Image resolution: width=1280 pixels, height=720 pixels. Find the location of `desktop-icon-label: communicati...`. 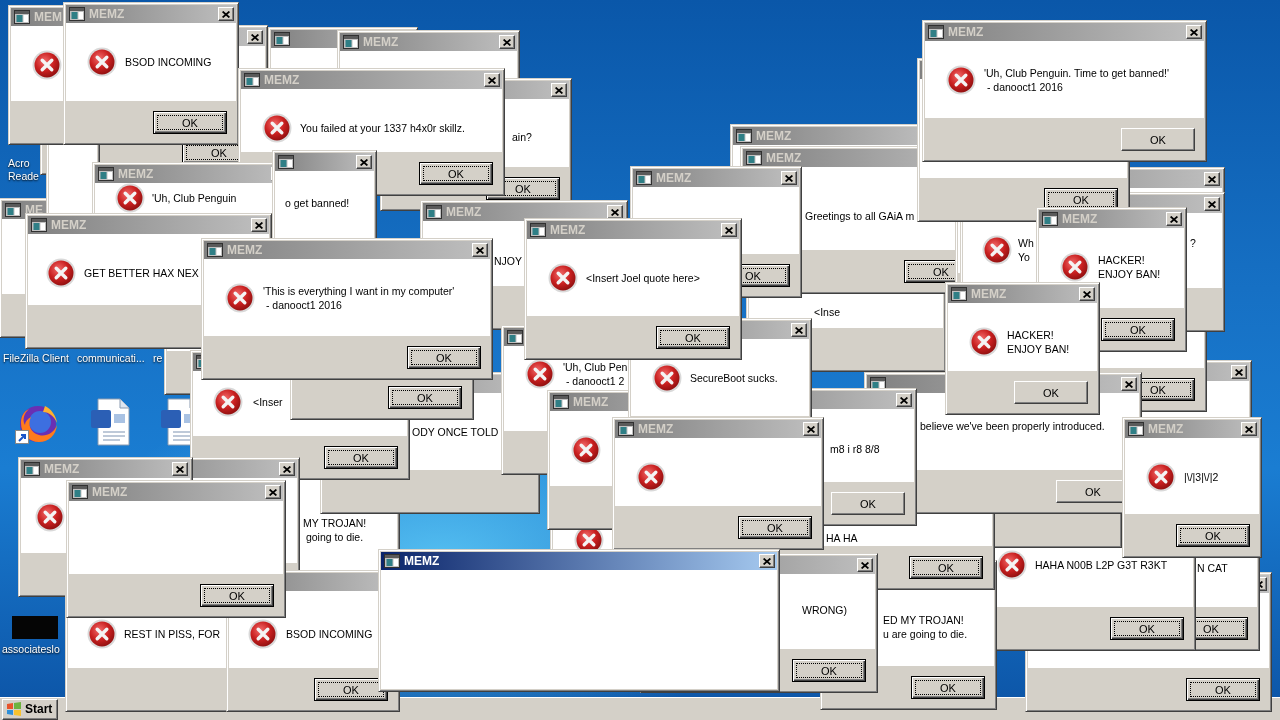

desktop-icon-label: communicati... is located at coordinates (111, 358).